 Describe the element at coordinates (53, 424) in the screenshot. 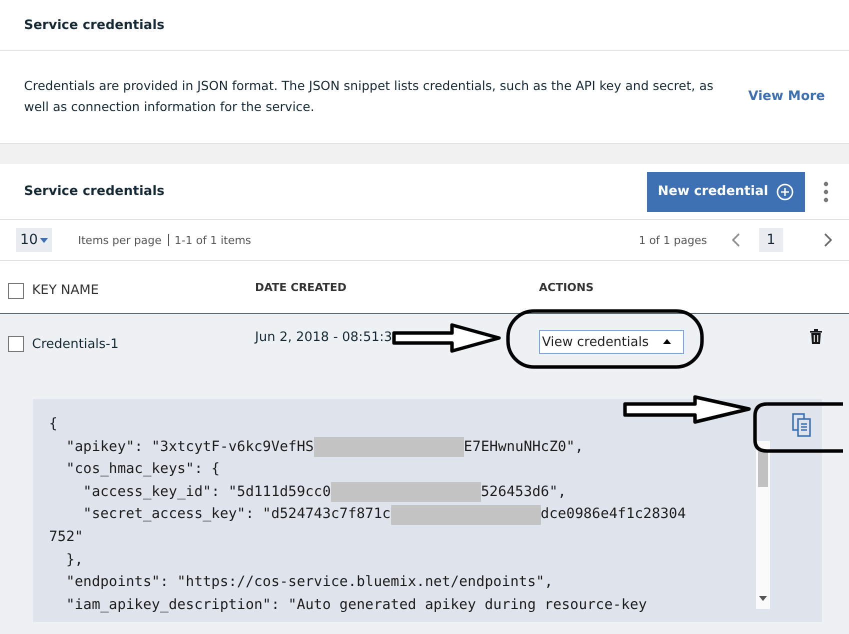

I see `code-line: {` at that location.